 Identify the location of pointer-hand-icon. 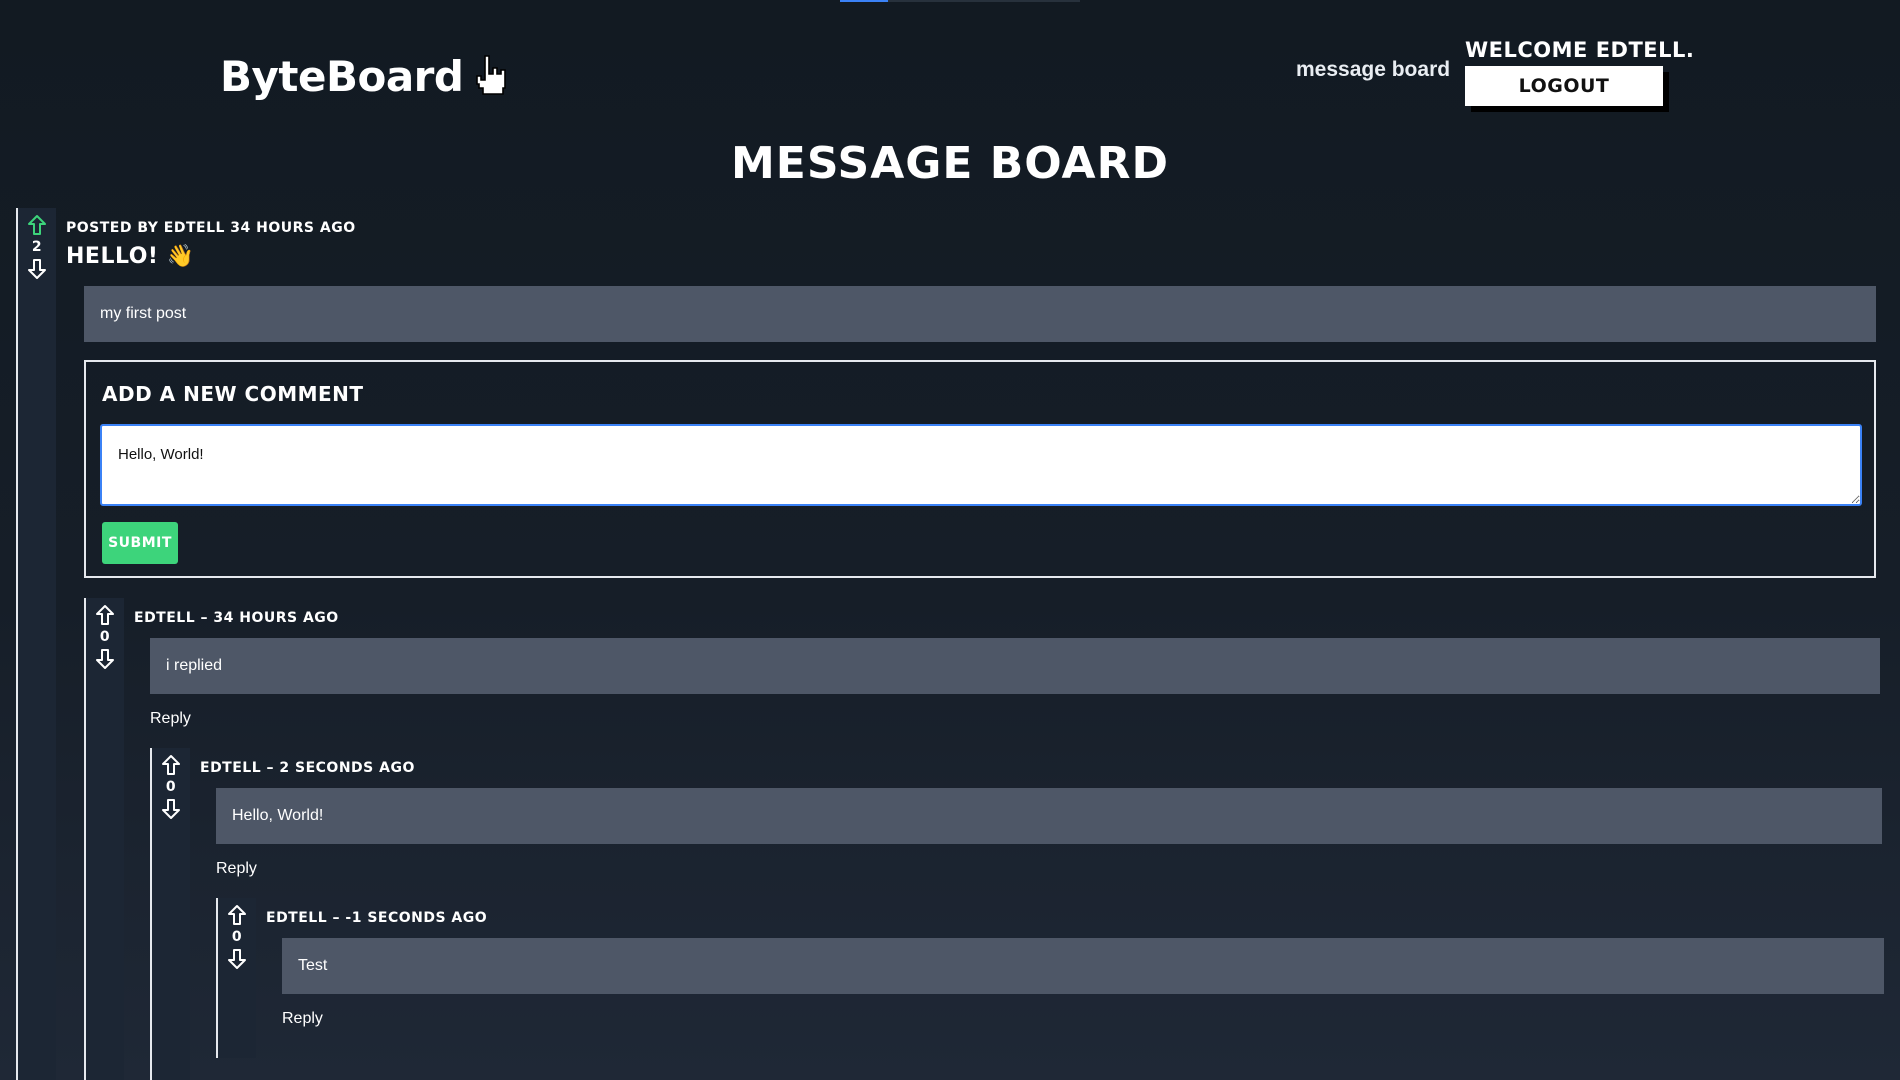
(490, 77).